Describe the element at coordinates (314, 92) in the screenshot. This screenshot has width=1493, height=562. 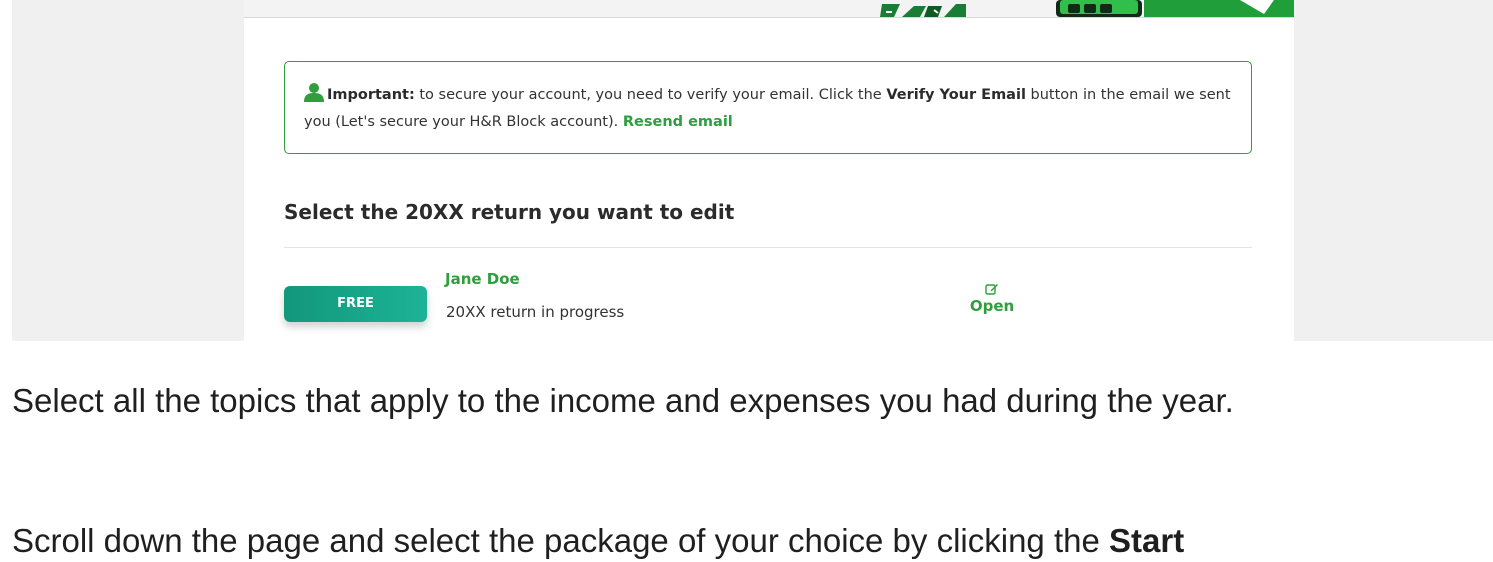
I see `person-icon` at that location.